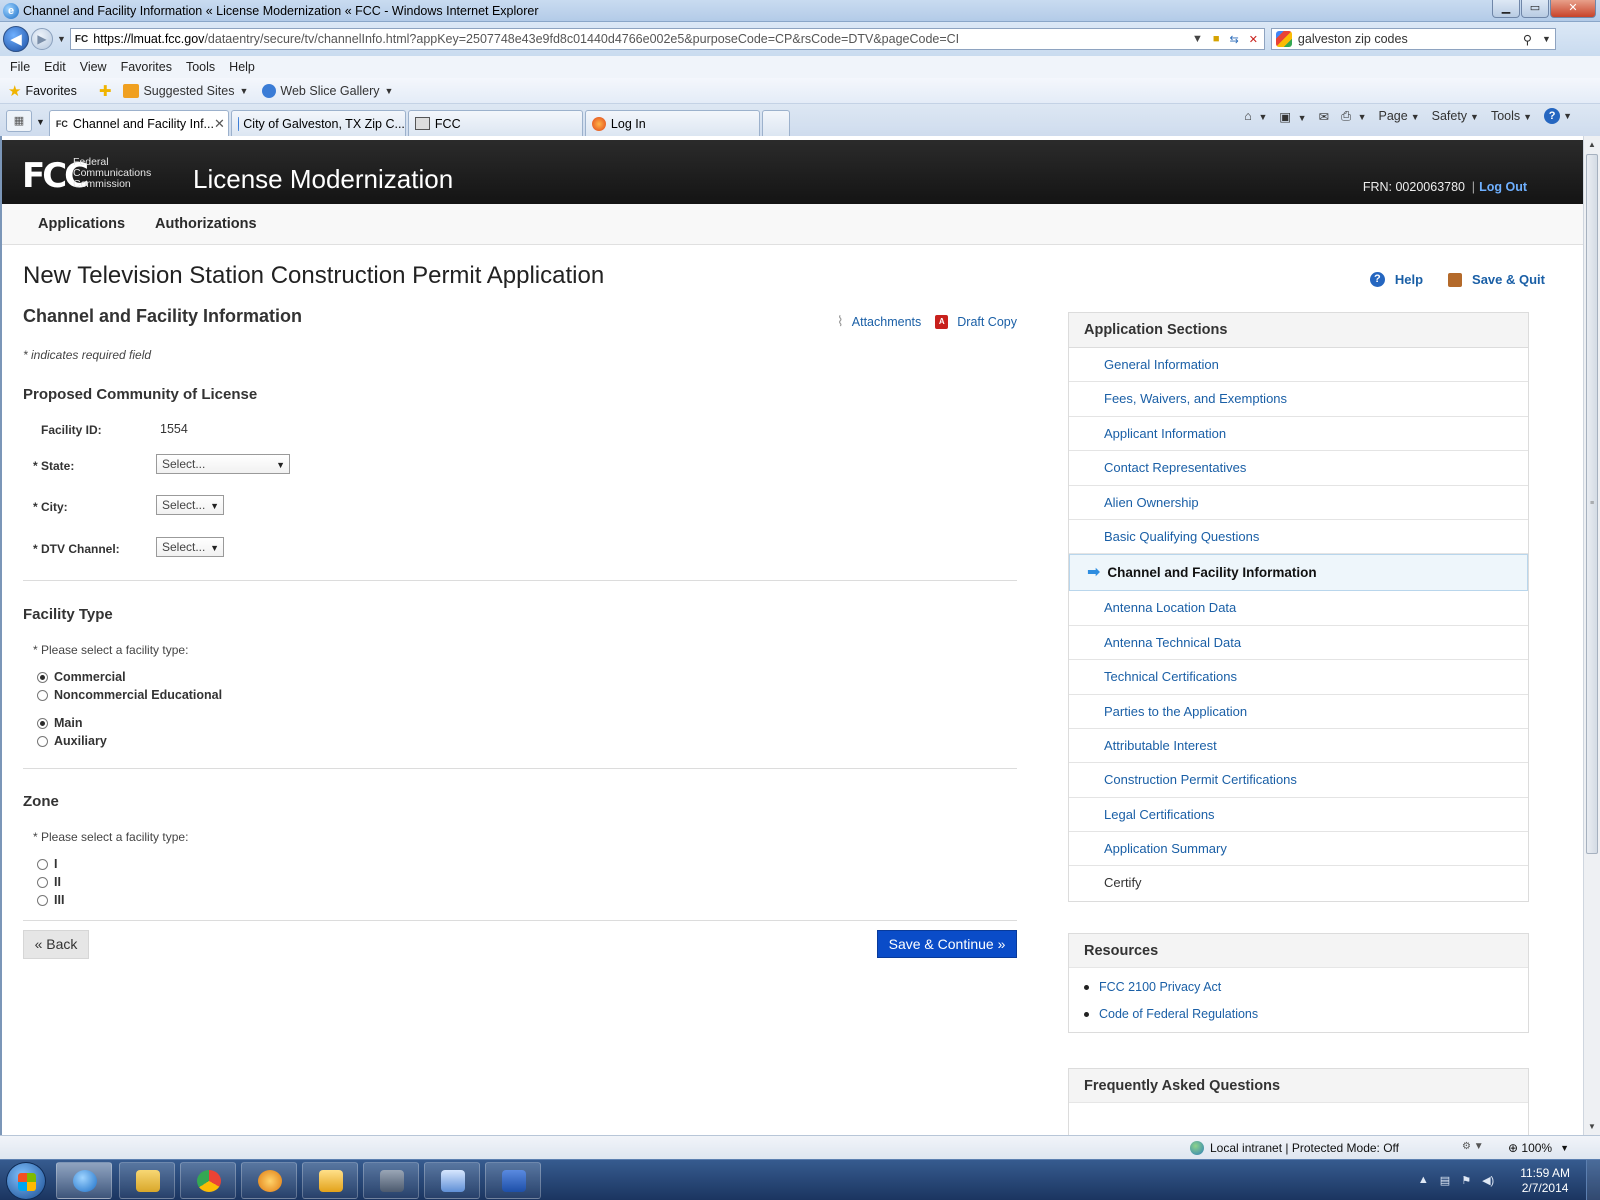 Image resolution: width=1600 pixels, height=1200 pixels. Describe the element at coordinates (1298, 815) in the screenshot. I see `section-legal-certifications: Legal Certifications` at that location.